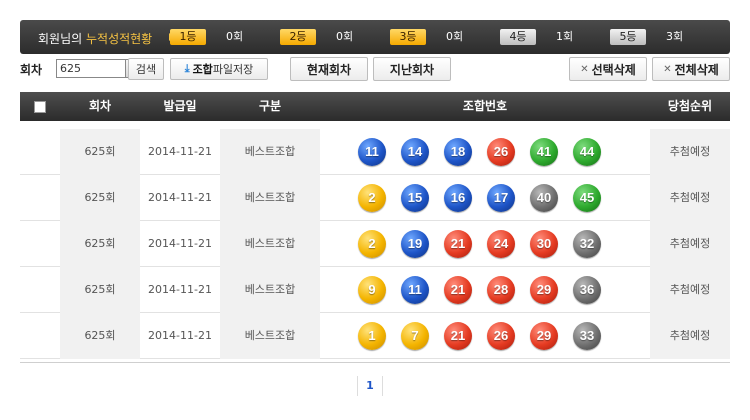 Image resolution: width=750 pixels, height=420 pixels. Describe the element at coordinates (372, 198) in the screenshot. I see `lotto-ball: 2` at that location.